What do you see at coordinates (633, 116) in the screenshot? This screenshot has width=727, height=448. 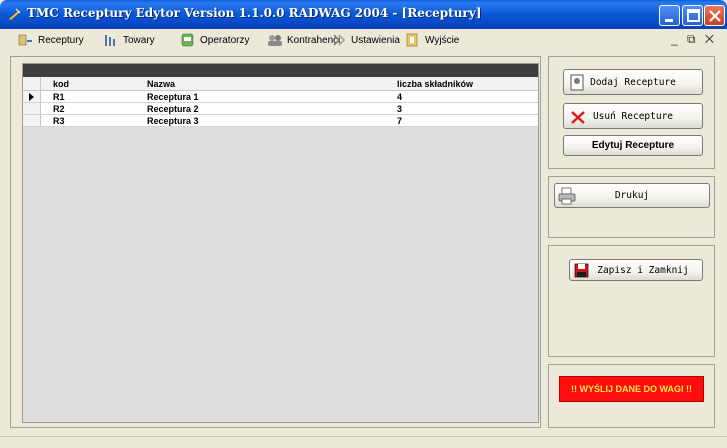 I see `remove-recipe-button: Usuń Recepture` at bounding box center [633, 116].